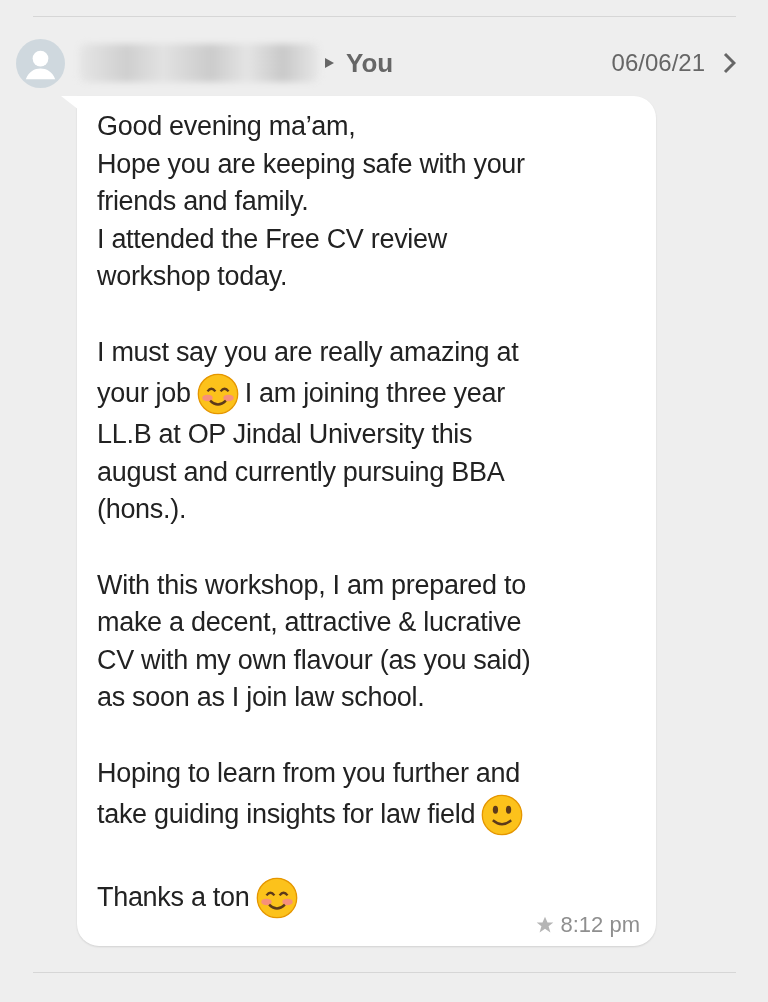 The height and width of the screenshot is (1002, 768). What do you see at coordinates (311, 585) in the screenshot?
I see `message-text: With this workshop, I am prepared to` at bounding box center [311, 585].